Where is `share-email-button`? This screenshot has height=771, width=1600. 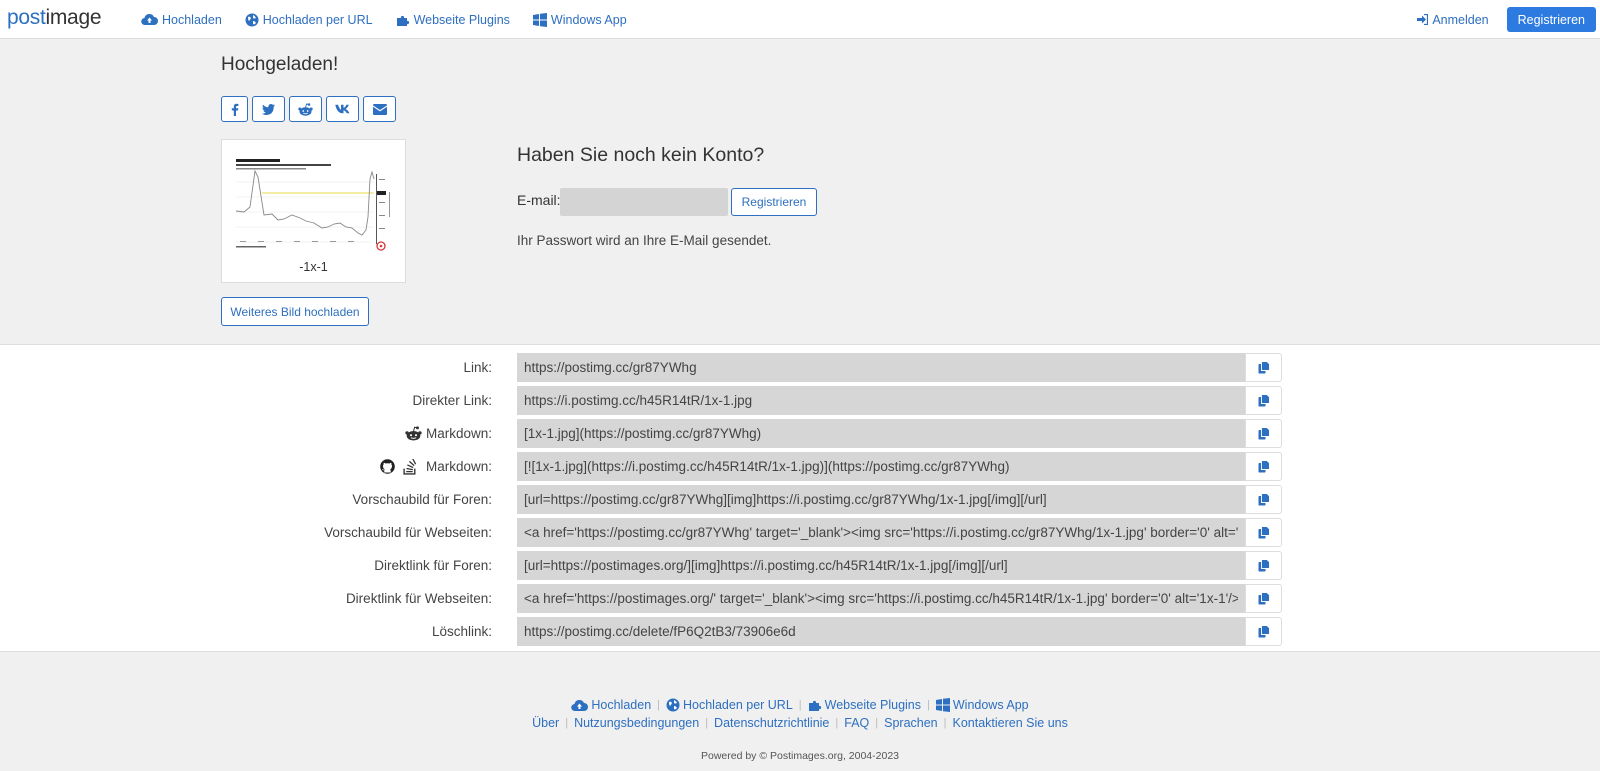 share-email-button is located at coordinates (379, 109).